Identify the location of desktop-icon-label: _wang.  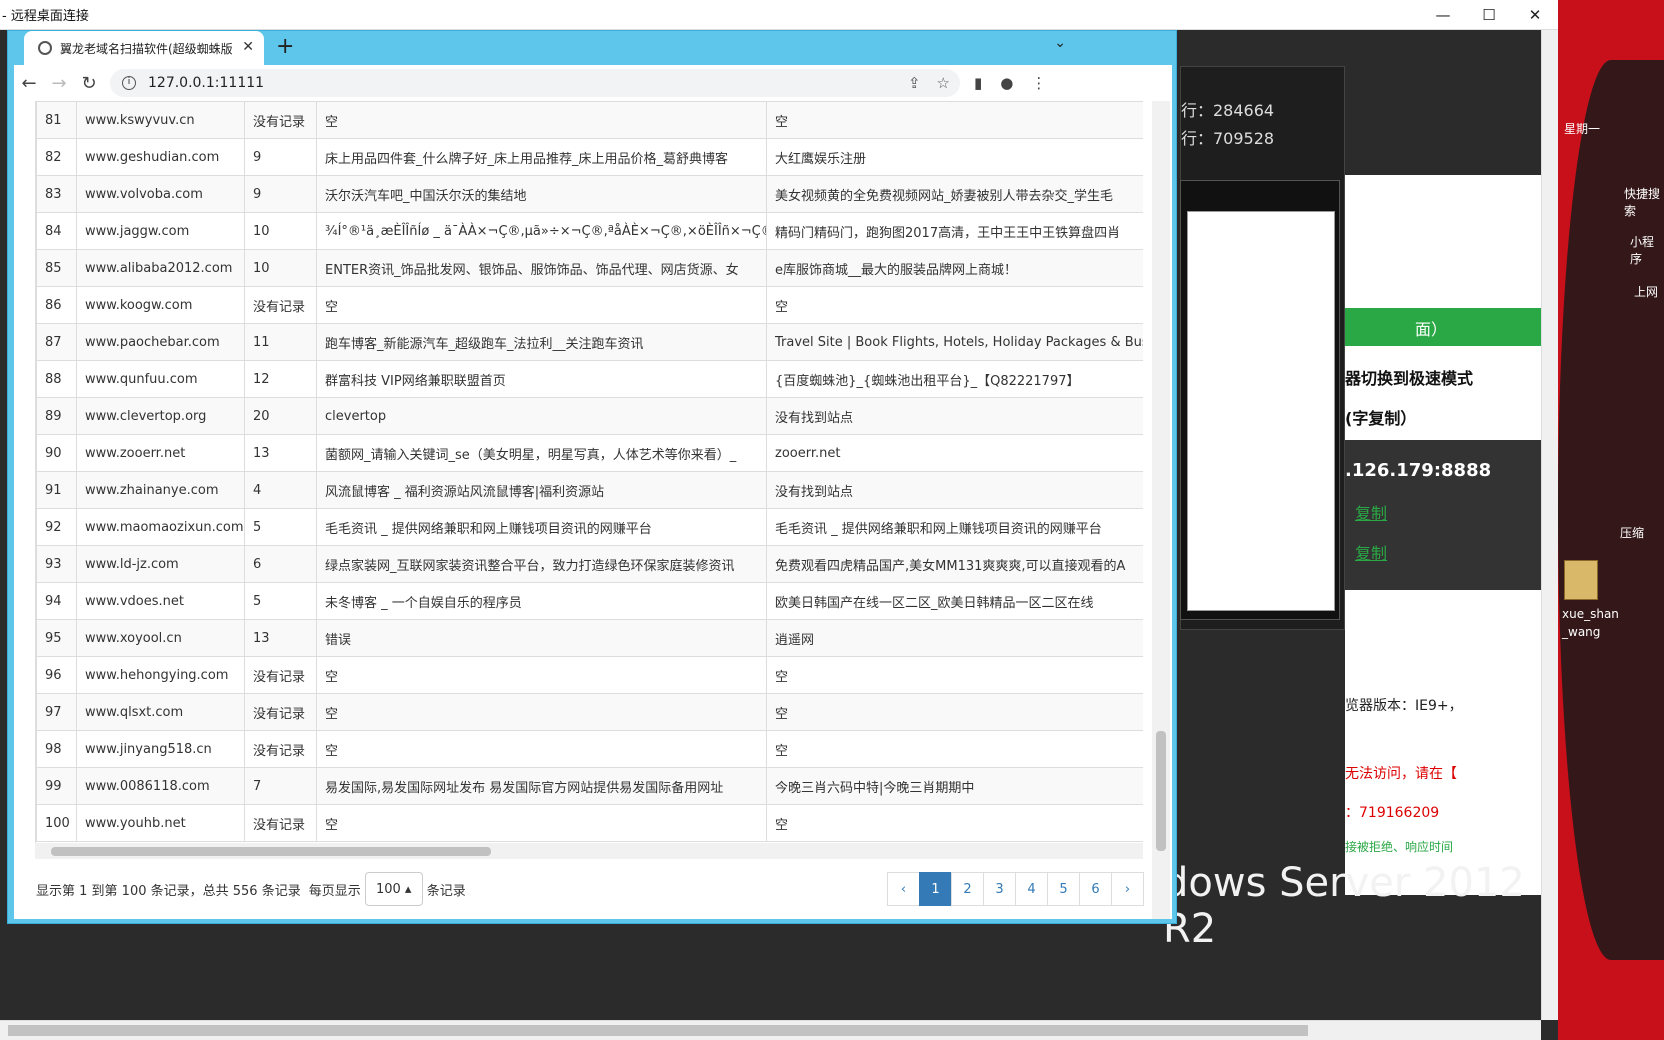
(1581, 632).